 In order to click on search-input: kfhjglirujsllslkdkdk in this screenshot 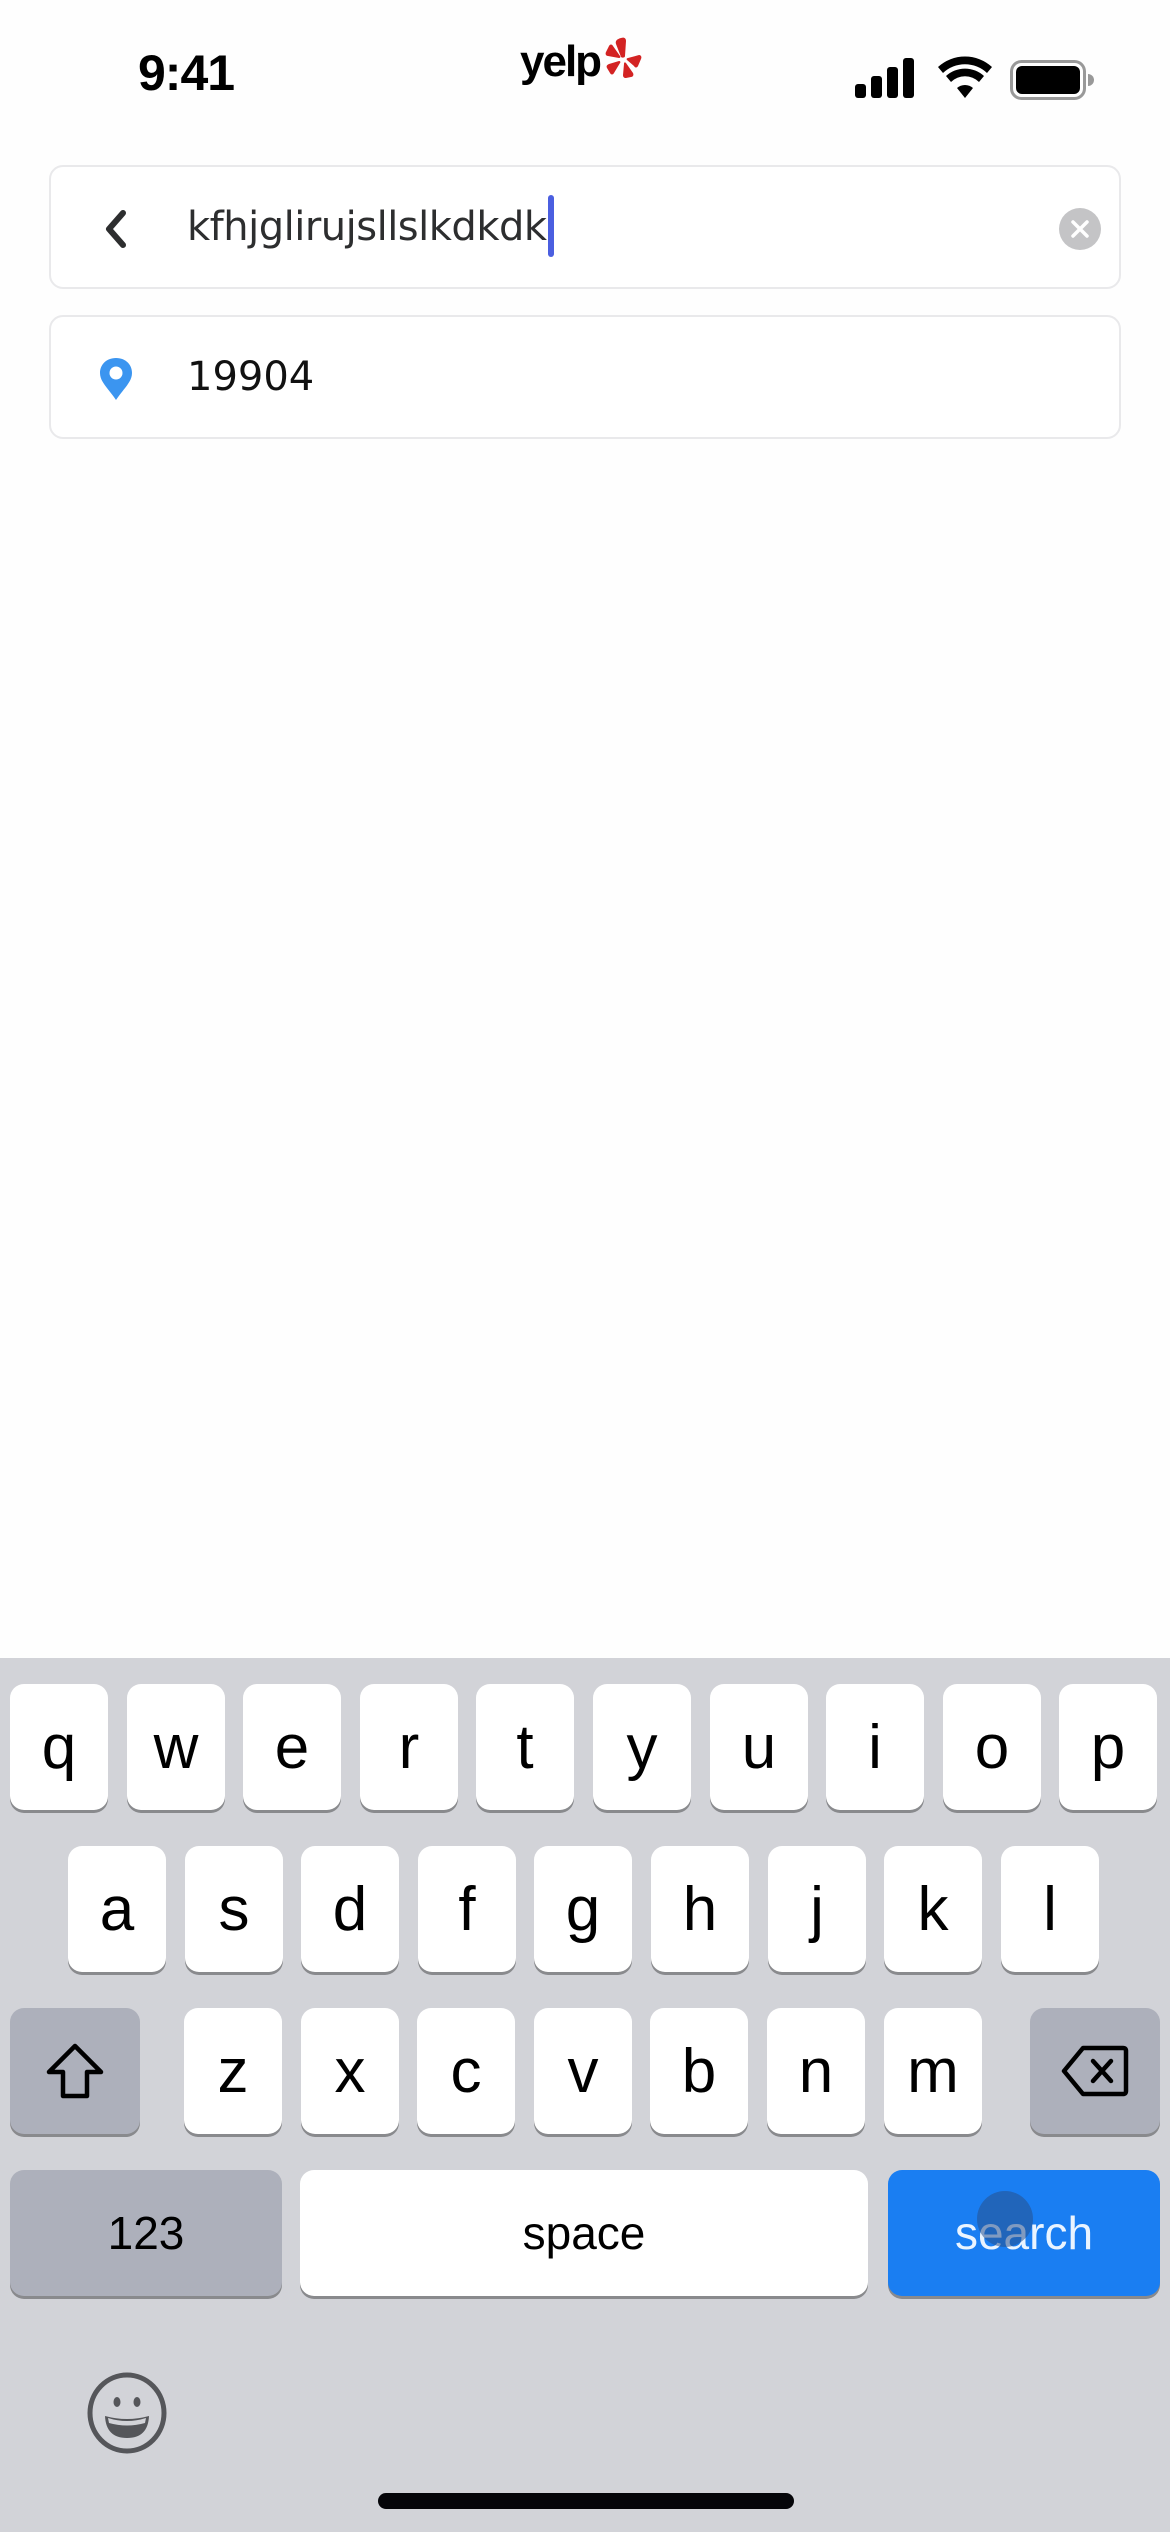, I will do `click(370, 227)`.